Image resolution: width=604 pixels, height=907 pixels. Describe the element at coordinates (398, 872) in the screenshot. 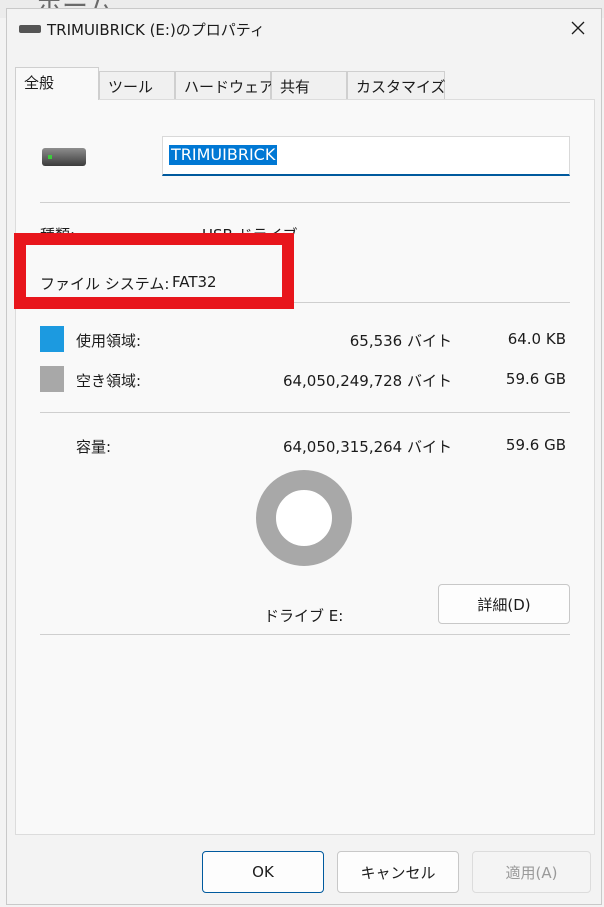

I see `cancel-button: キャンセル` at that location.